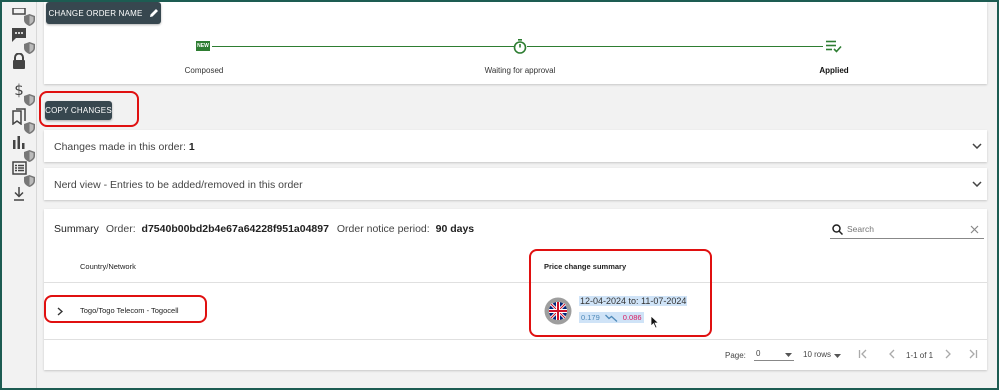  I want to click on page-range: 1-1 of 1, so click(920, 355).